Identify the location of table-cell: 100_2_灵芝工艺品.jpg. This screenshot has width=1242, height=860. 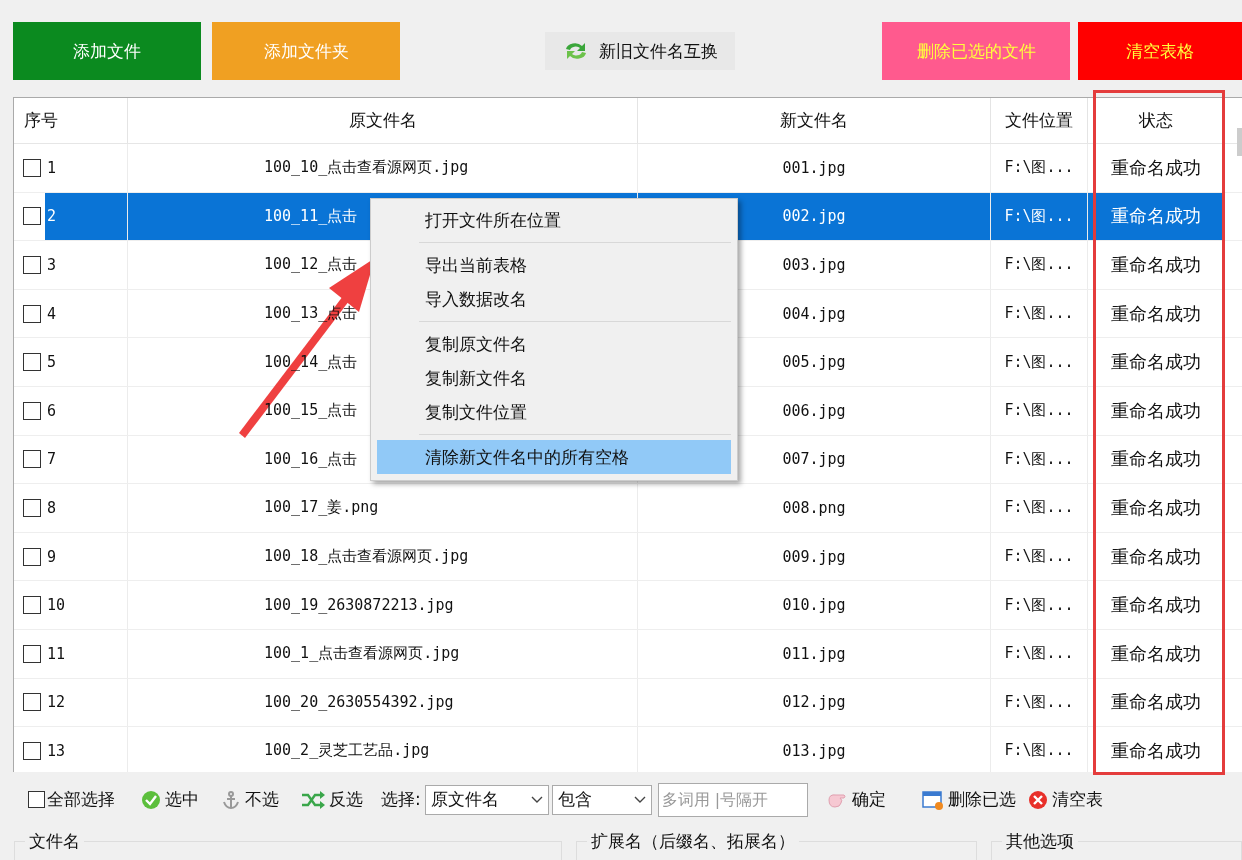
(347, 751).